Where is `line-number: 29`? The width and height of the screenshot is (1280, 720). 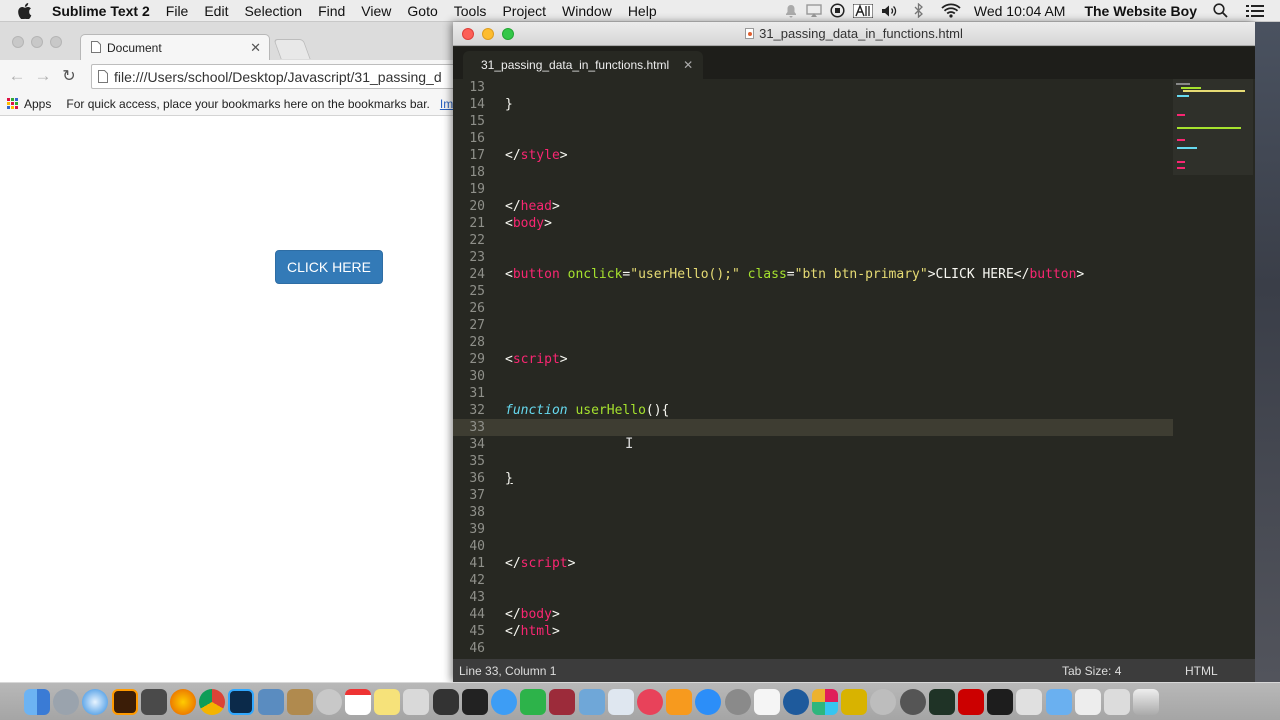 line-number: 29 is located at coordinates (477, 359).